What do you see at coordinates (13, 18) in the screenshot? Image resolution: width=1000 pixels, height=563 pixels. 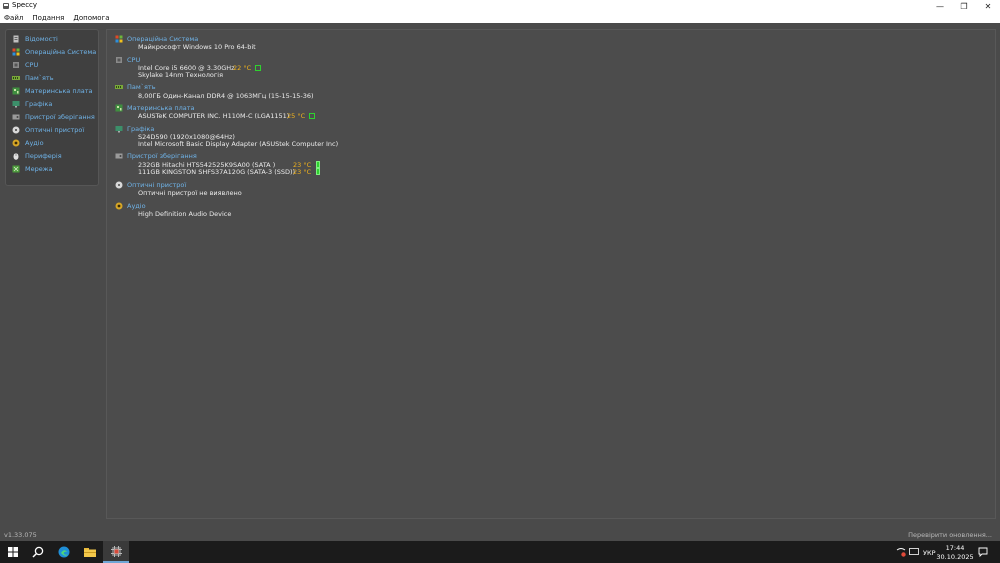 I see `menu-file: Файл` at bounding box center [13, 18].